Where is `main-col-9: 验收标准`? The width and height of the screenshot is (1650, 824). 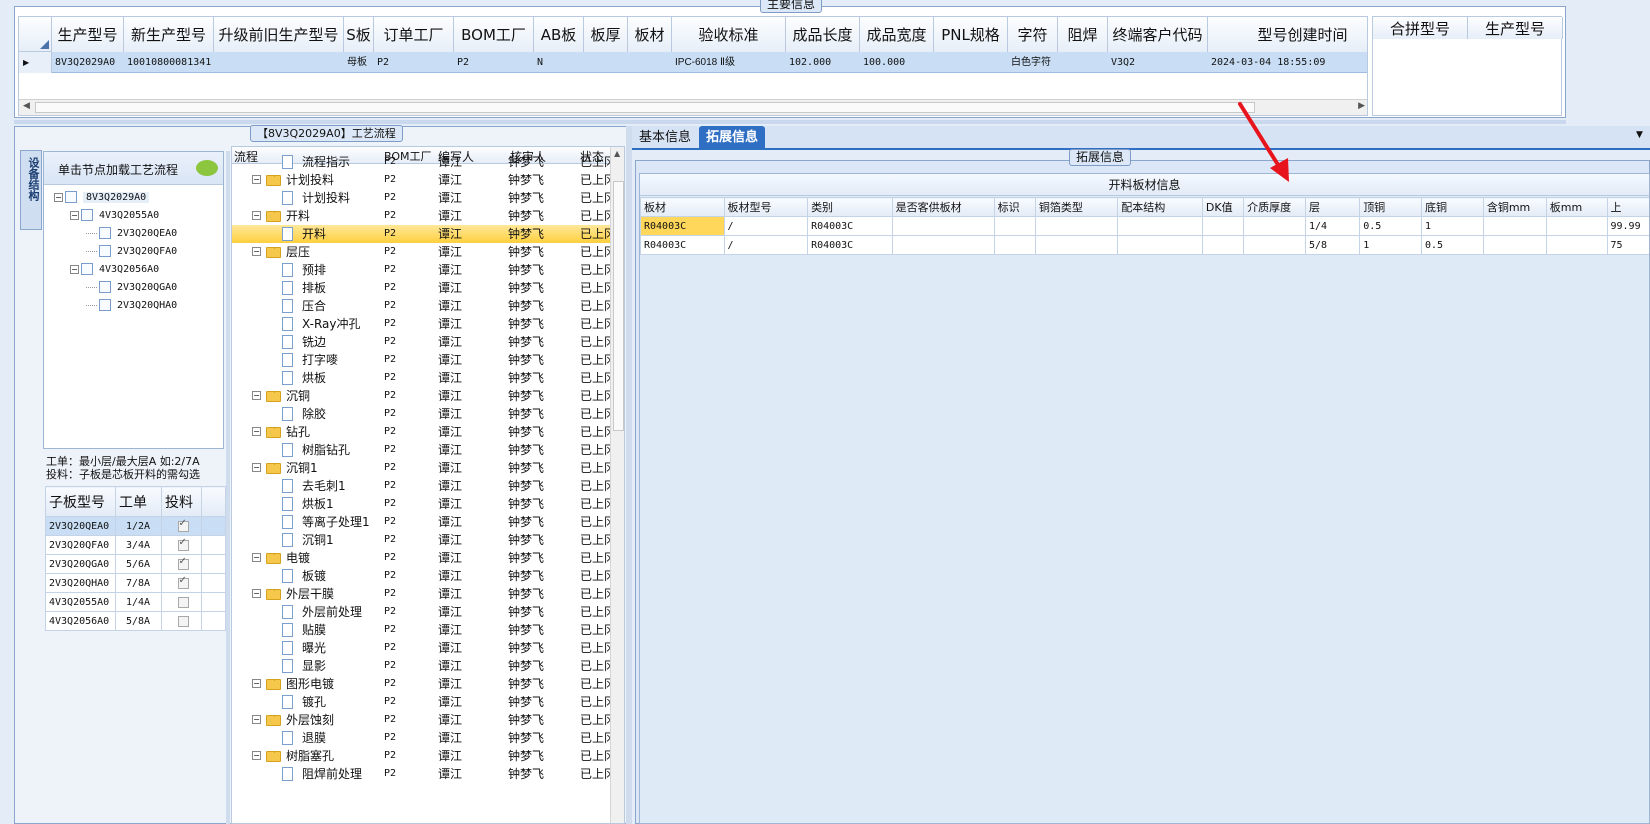 main-col-9: 验收标准 is located at coordinates (729, 34).